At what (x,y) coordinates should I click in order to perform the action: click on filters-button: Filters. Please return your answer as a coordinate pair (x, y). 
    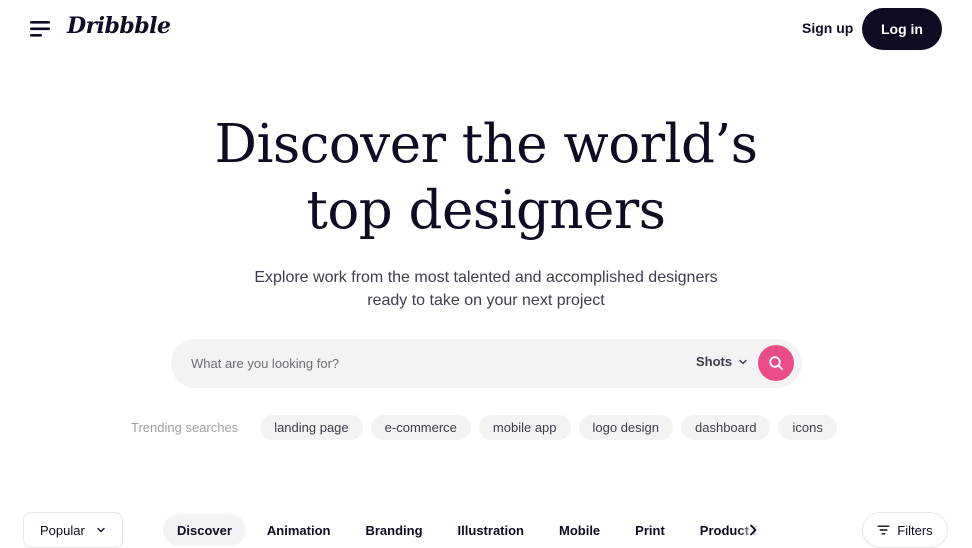
    Looking at the image, I should click on (905, 530).